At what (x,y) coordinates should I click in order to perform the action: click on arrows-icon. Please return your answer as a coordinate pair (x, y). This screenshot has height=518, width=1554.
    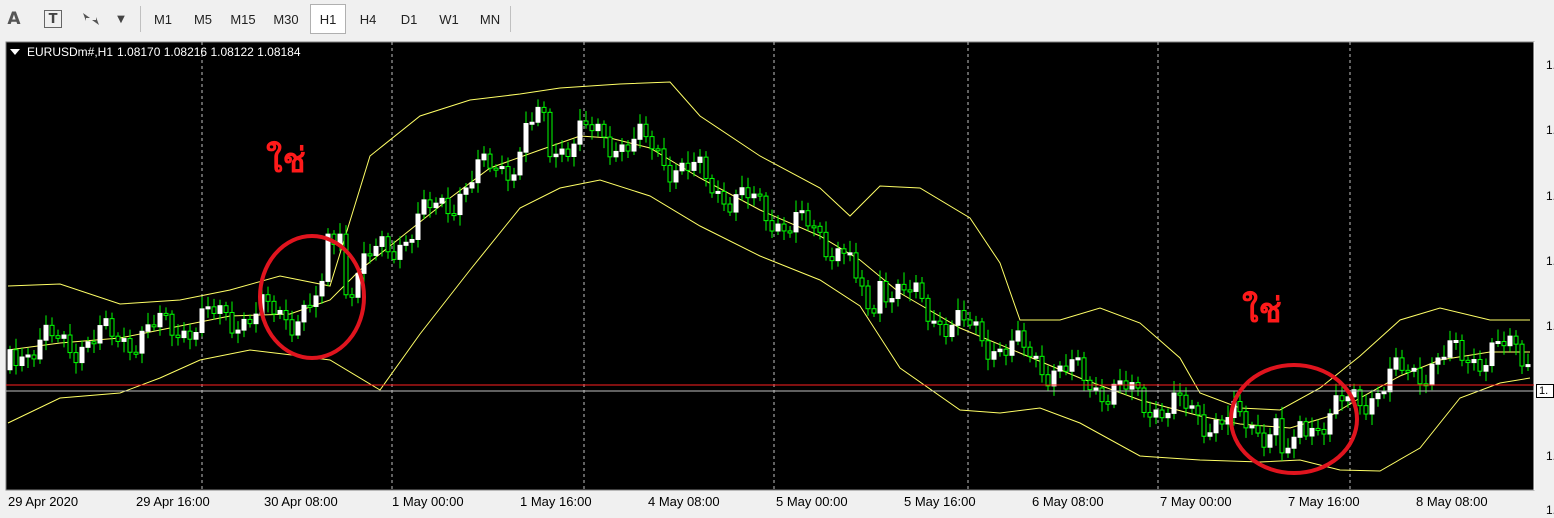
    Looking at the image, I should click on (91, 19).